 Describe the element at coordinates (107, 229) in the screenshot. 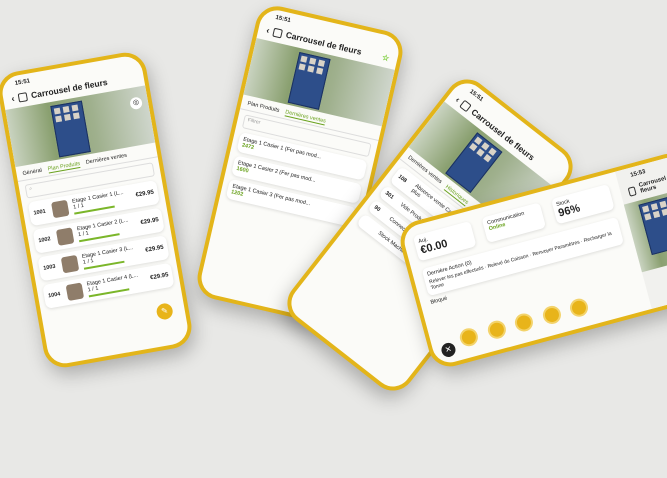

I see `product-info: Etage 1 Casier 2 (L... 1 / 1` at that location.